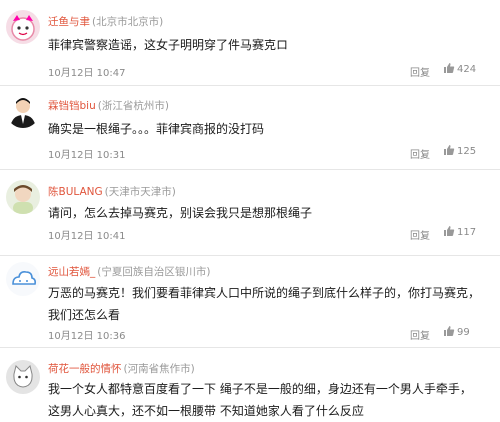 The height and width of the screenshot is (422, 500). I want to click on user-nickname: 荷花一般的情怀, so click(85, 369).